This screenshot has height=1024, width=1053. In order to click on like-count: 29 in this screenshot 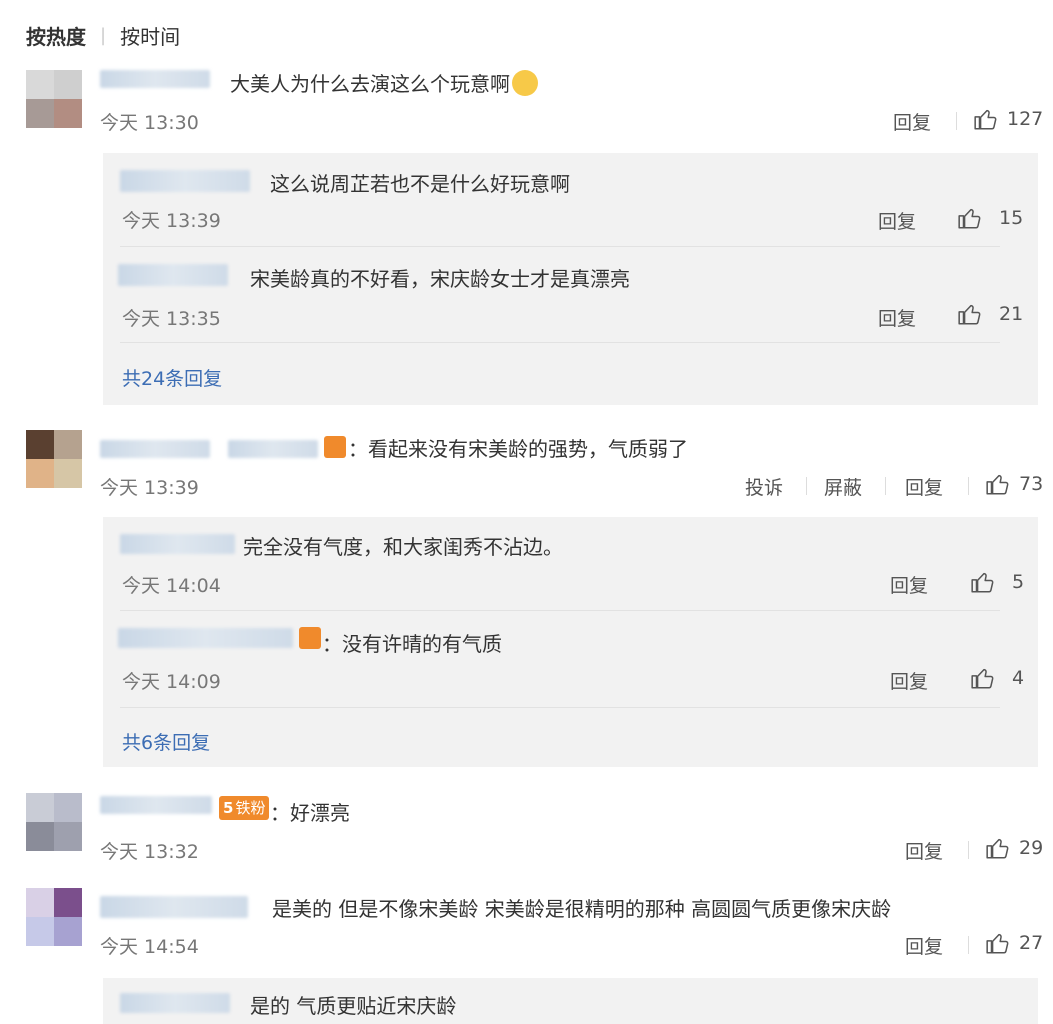, I will do `click(1031, 848)`.